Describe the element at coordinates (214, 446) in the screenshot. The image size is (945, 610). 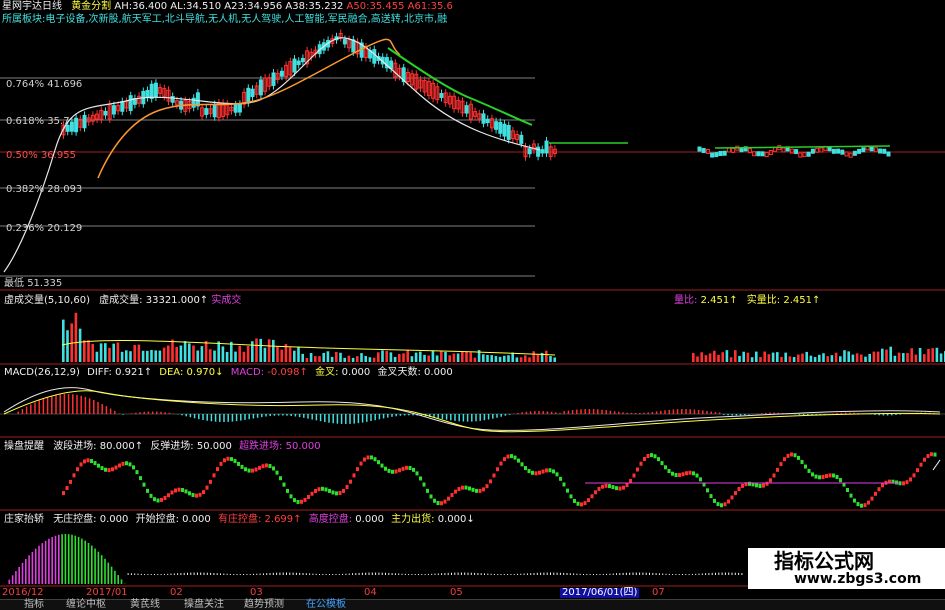
I see `rebound-value: 50.000` at that location.